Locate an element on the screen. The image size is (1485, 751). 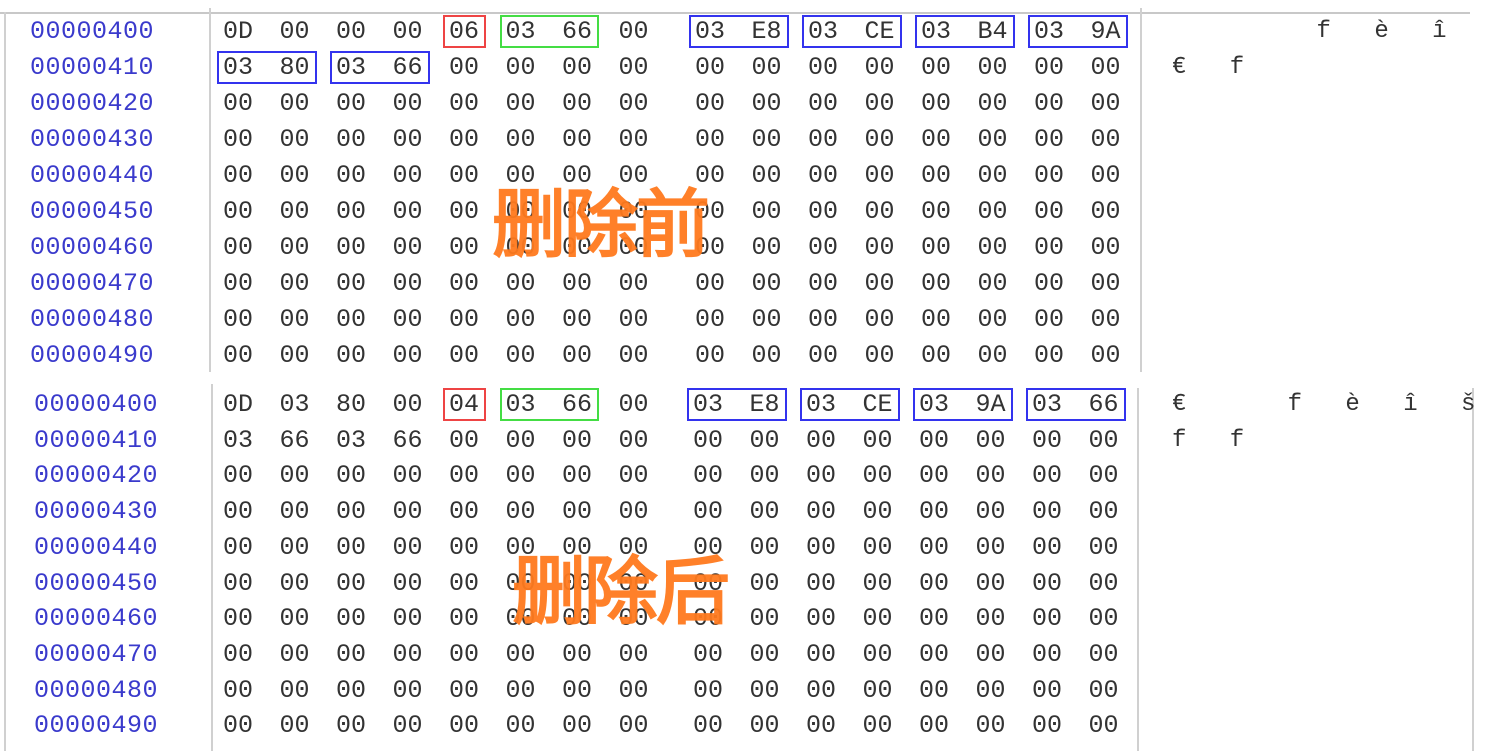
ascii-text: € f is located at coordinates (1215, 68).